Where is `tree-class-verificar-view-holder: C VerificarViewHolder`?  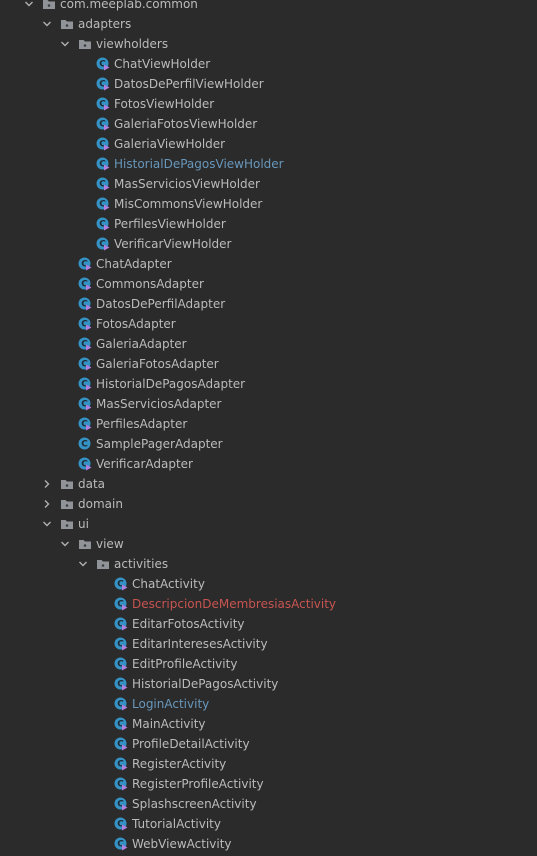
tree-class-verificar-view-holder: C VerificarViewHolder is located at coordinates (268, 244).